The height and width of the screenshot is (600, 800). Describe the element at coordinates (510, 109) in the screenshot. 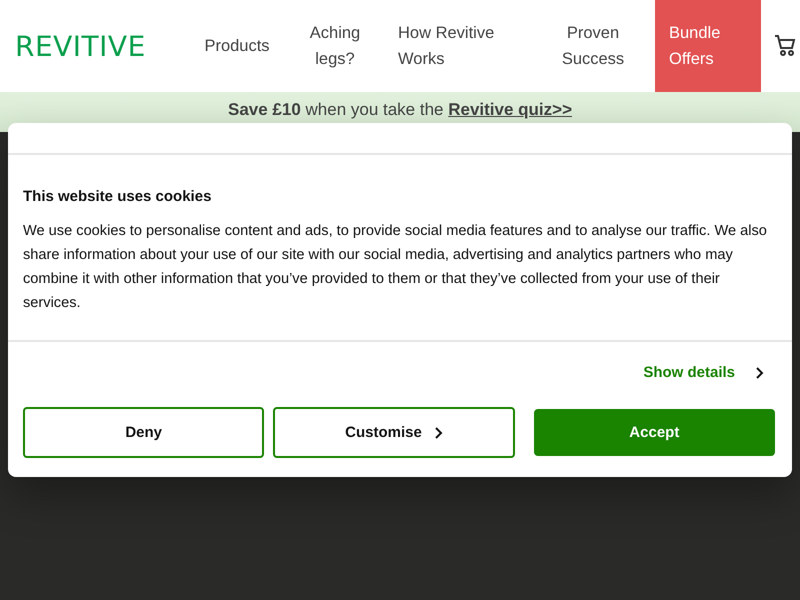

I see `quiz-link: Revitive quiz>>` at that location.